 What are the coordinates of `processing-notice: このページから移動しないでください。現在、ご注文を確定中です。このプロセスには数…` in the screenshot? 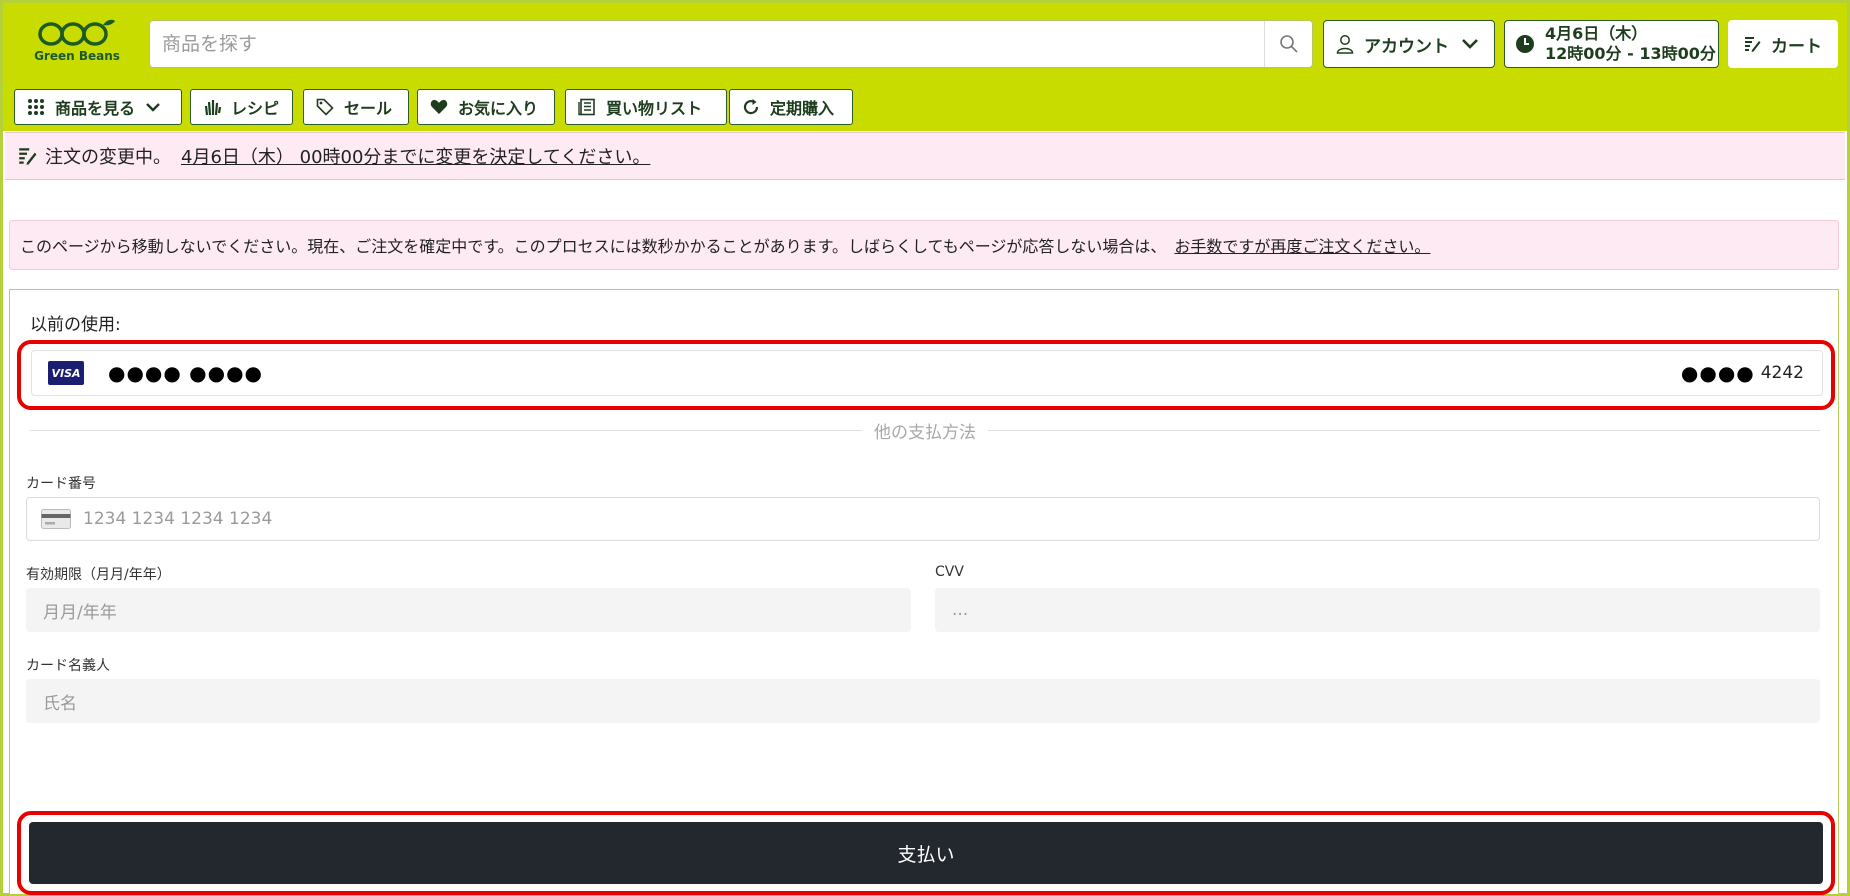 It's located at (924, 245).